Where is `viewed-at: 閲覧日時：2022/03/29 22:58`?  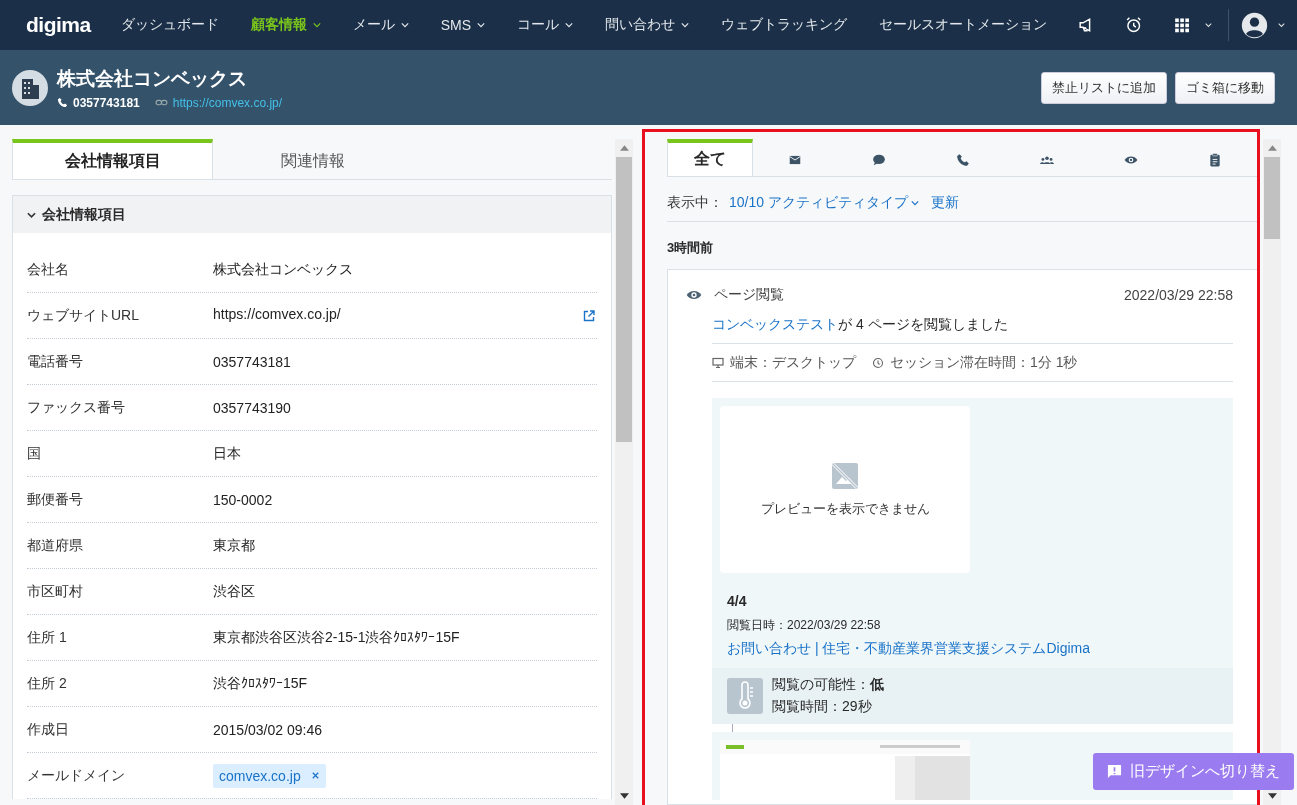
viewed-at: 閲覧日時：2022/03/29 22:58 is located at coordinates (804, 625).